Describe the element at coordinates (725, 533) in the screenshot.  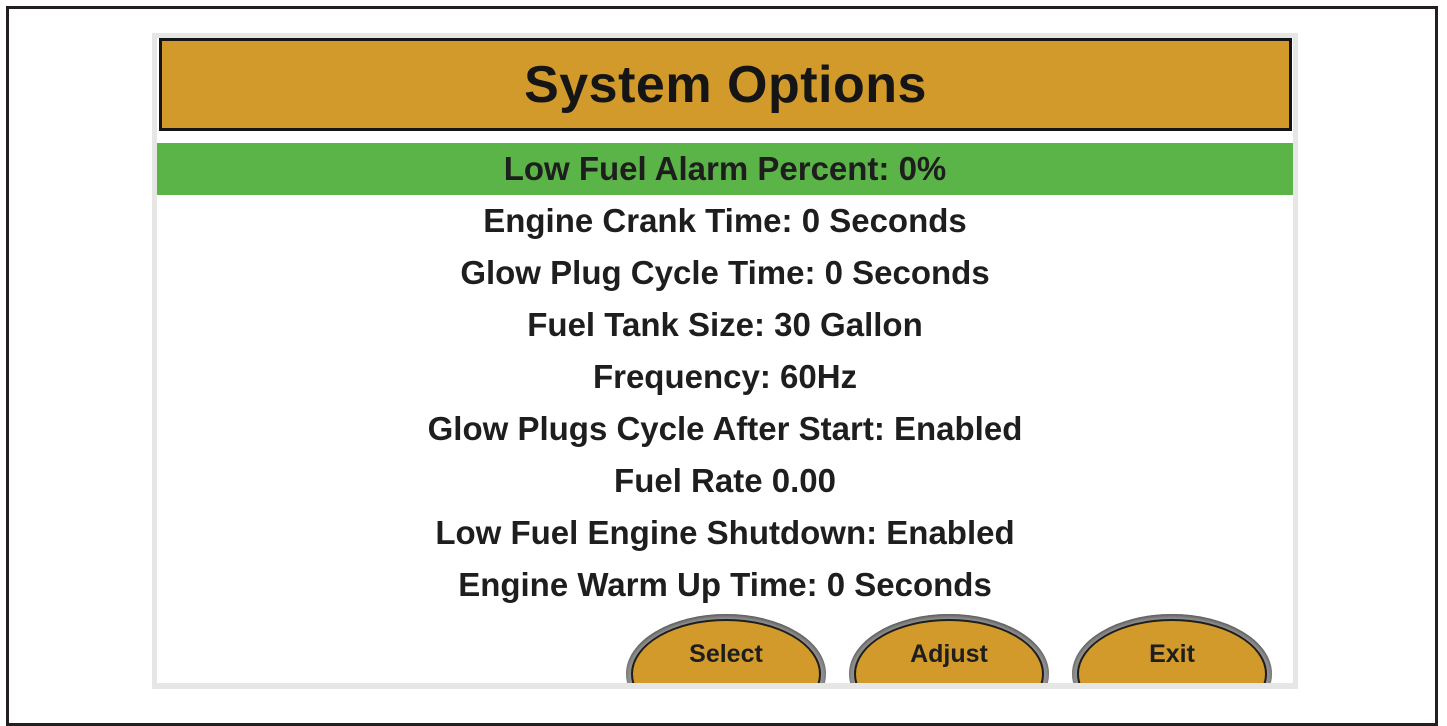
I see `option-low-fuel-engine-shutdown: Low Fuel Engine Shutdown: Enabled` at that location.